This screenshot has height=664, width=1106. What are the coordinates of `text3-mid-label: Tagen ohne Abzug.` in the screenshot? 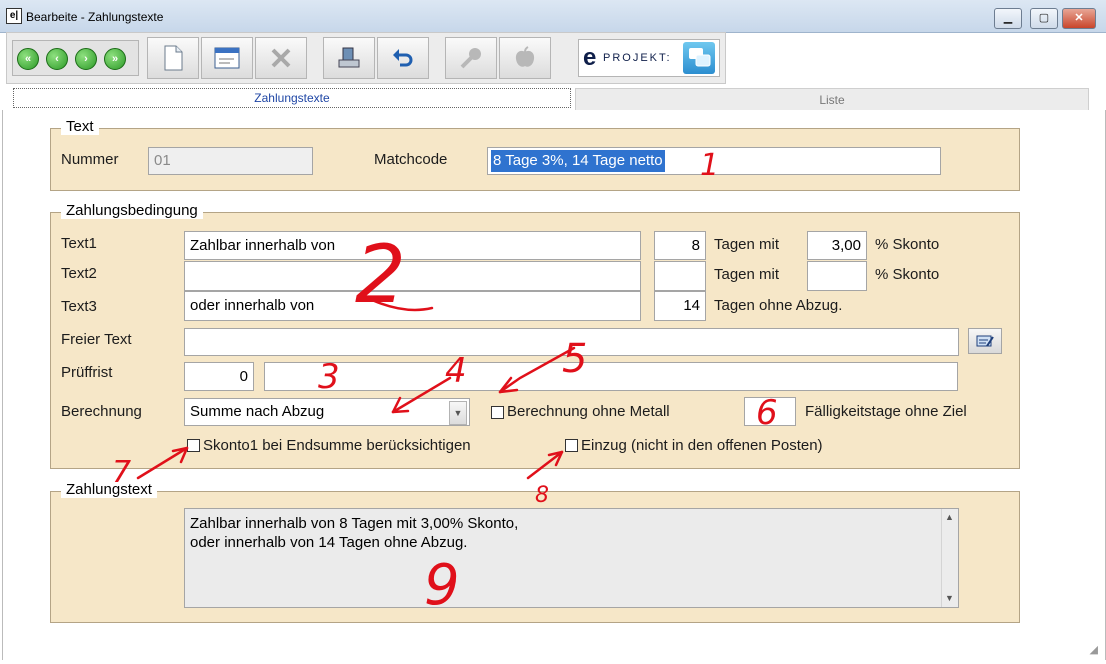 It's located at (778, 305).